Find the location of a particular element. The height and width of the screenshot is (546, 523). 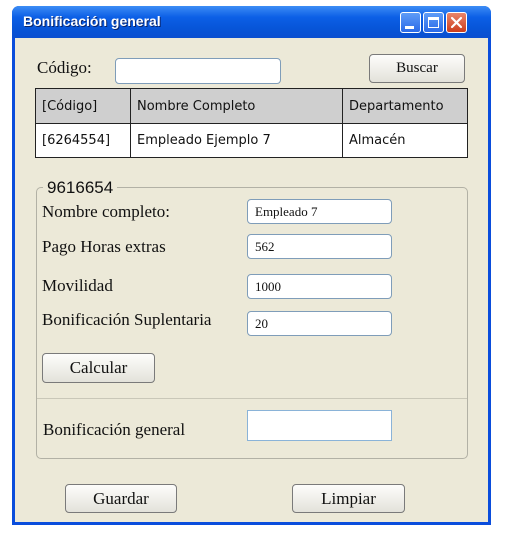

bonificacion-suplentaria-input: 20 is located at coordinates (319, 323).